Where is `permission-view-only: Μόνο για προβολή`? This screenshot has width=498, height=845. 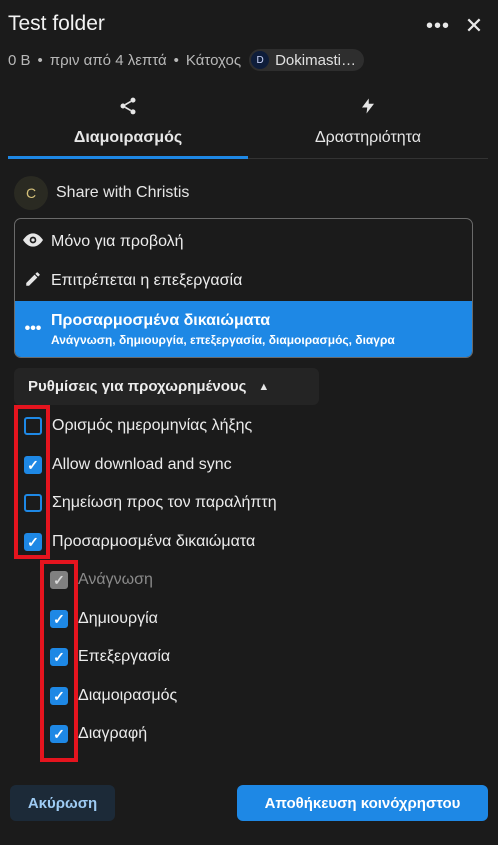 permission-view-only: Μόνο για προβολή is located at coordinates (243, 242).